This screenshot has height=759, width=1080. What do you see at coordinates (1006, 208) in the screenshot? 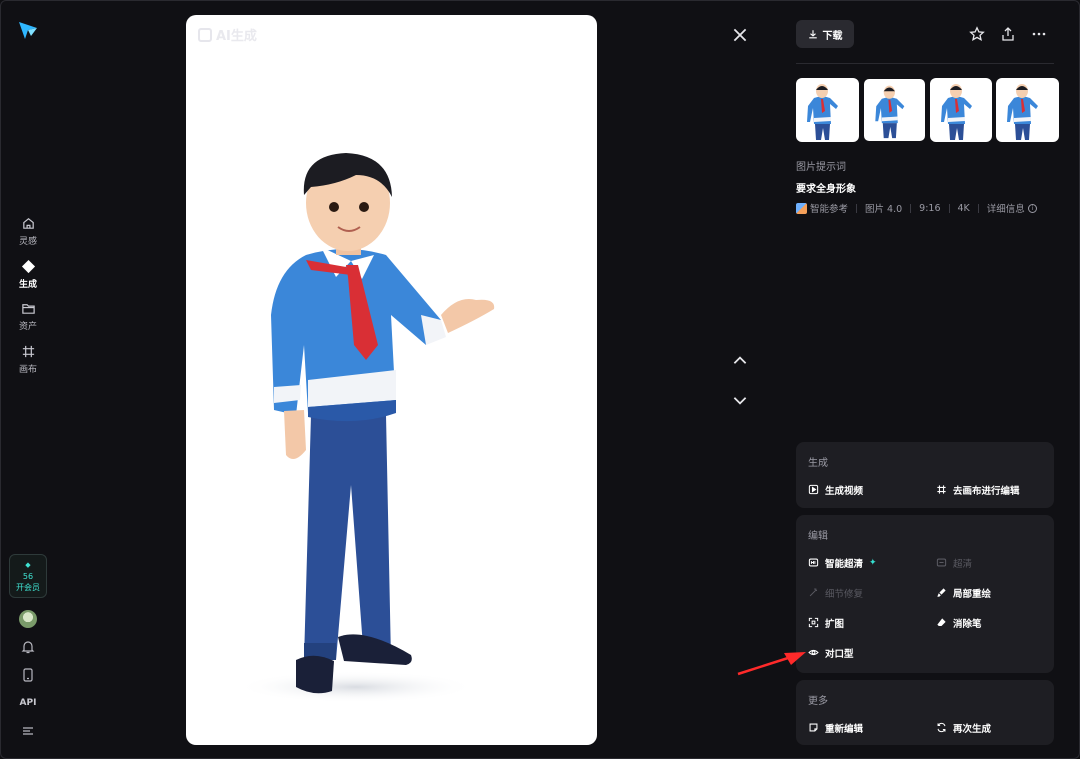
I see `details-link: 详细信息` at bounding box center [1006, 208].